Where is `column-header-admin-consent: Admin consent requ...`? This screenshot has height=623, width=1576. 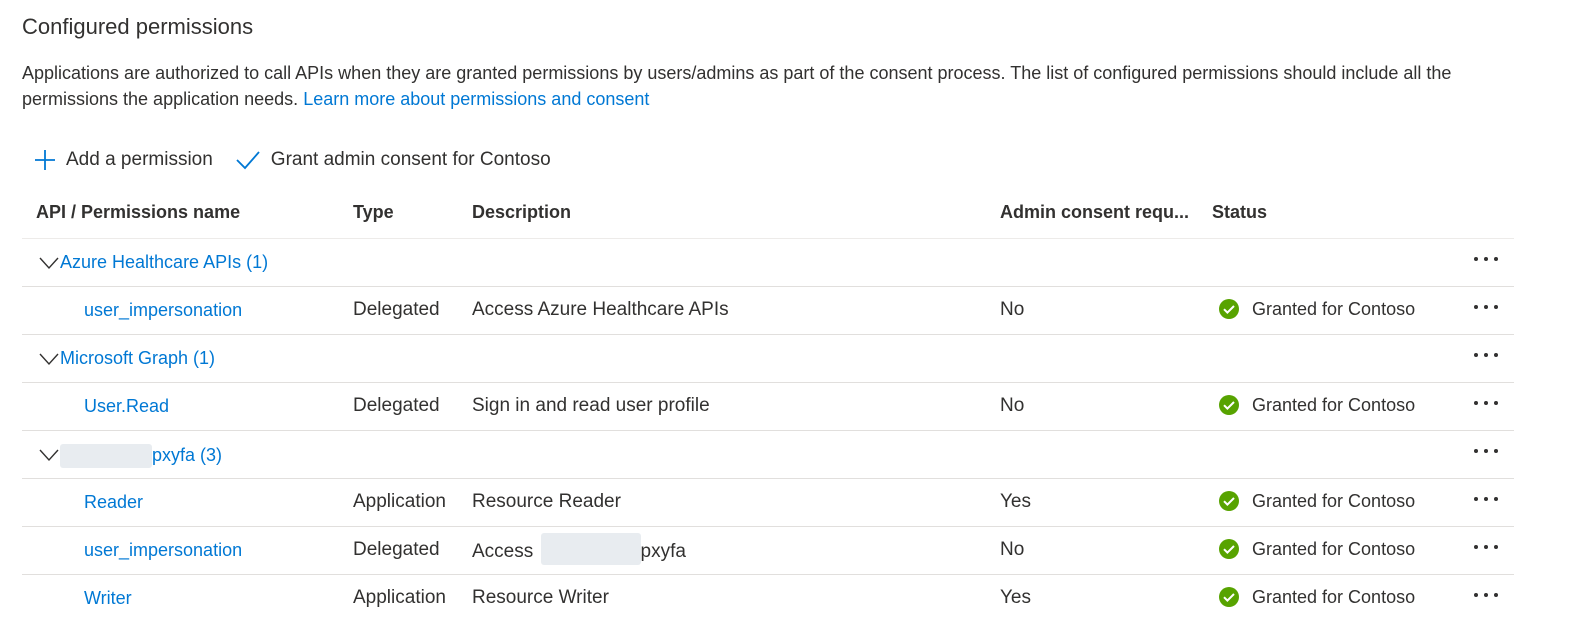 column-header-admin-consent: Admin consent requ... is located at coordinates (1094, 212).